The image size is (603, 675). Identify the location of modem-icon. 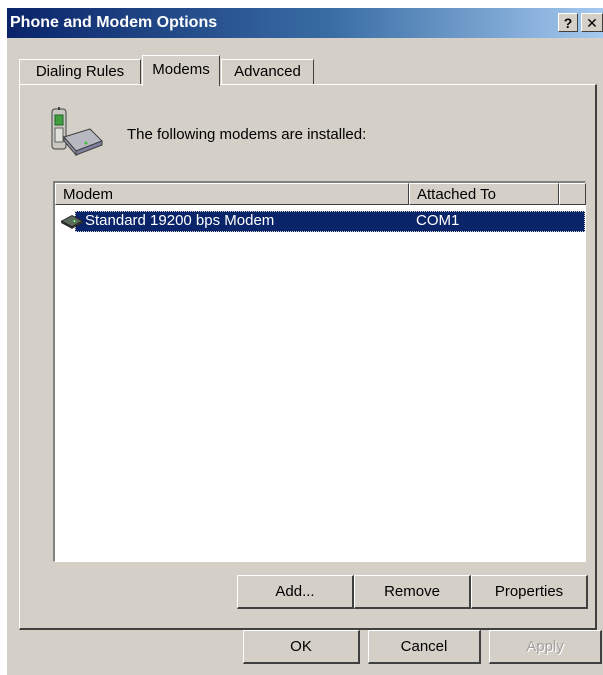
(72, 222).